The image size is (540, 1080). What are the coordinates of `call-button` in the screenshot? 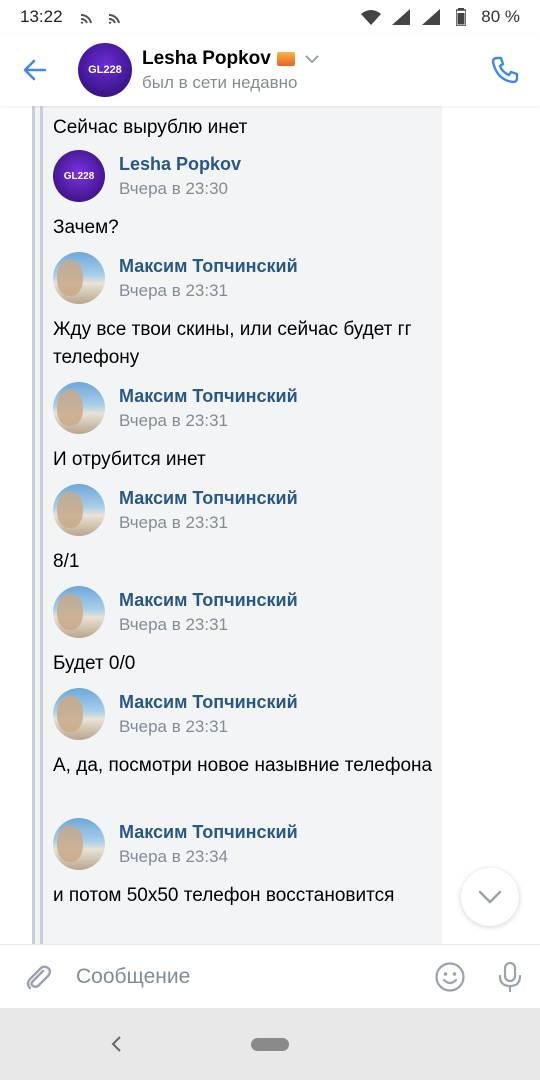 It's located at (505, 70).